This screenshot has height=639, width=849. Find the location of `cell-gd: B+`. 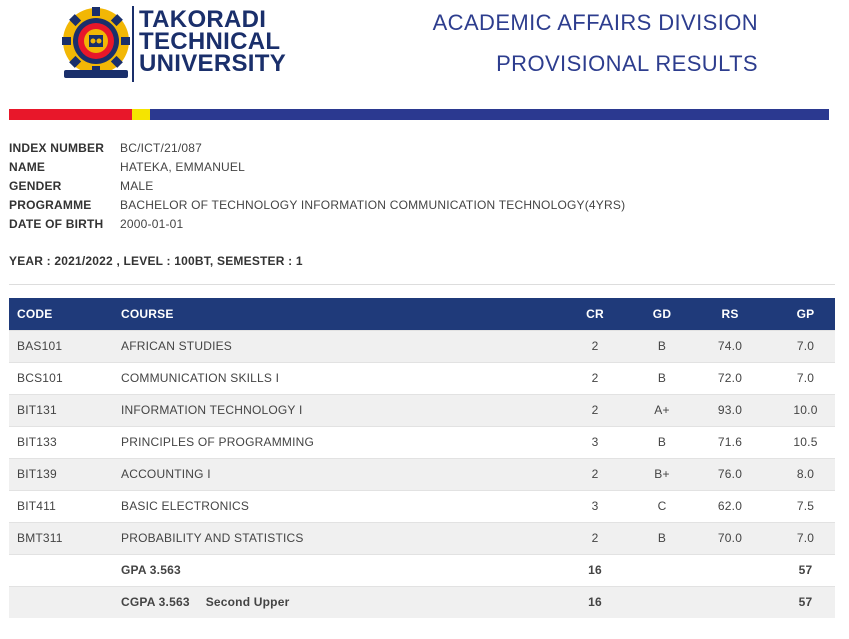

cell-gd: B+ is located at coordinates (662, 473).